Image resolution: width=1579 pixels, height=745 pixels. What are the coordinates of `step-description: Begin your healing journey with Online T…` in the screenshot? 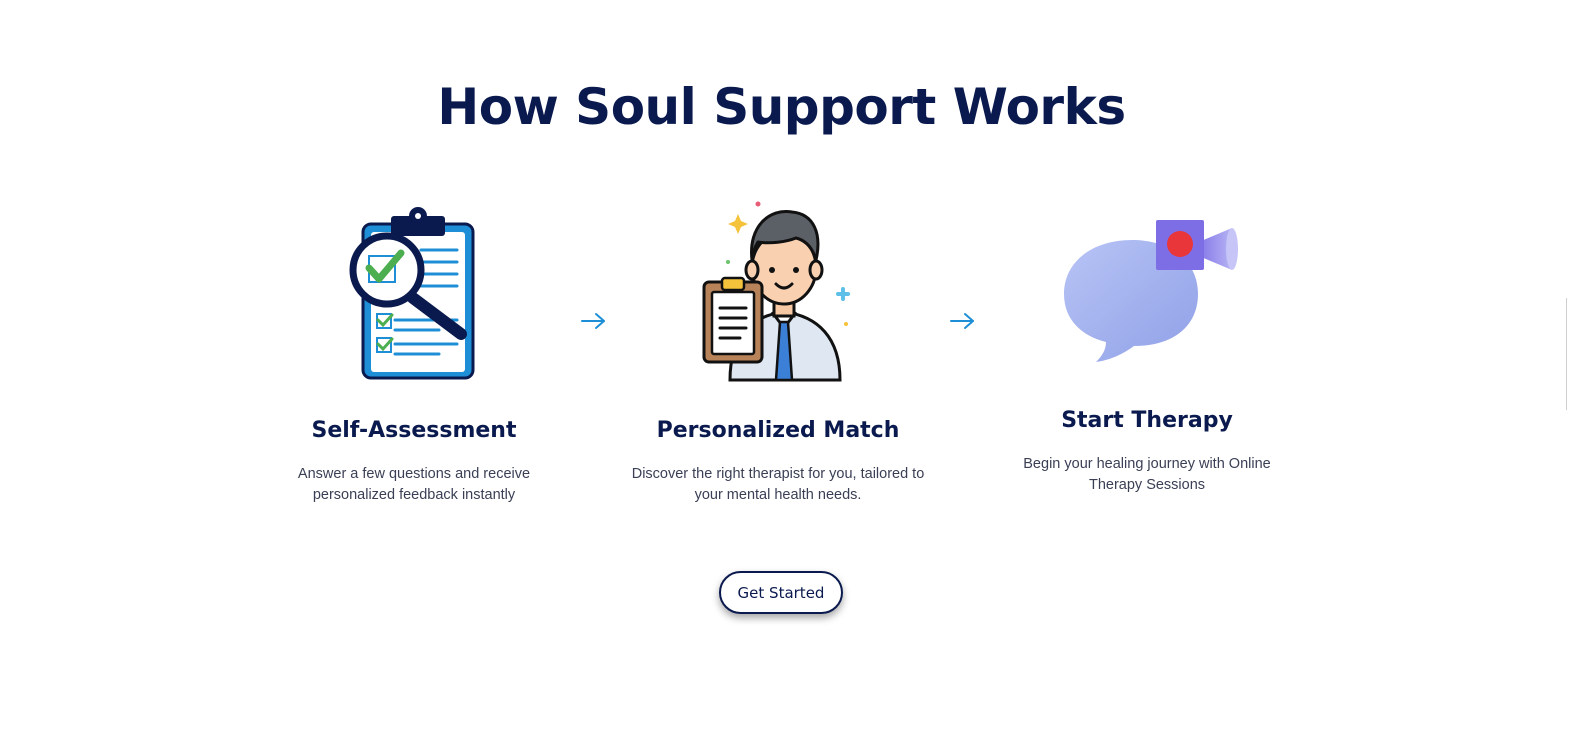 It's located at (1147, 474).